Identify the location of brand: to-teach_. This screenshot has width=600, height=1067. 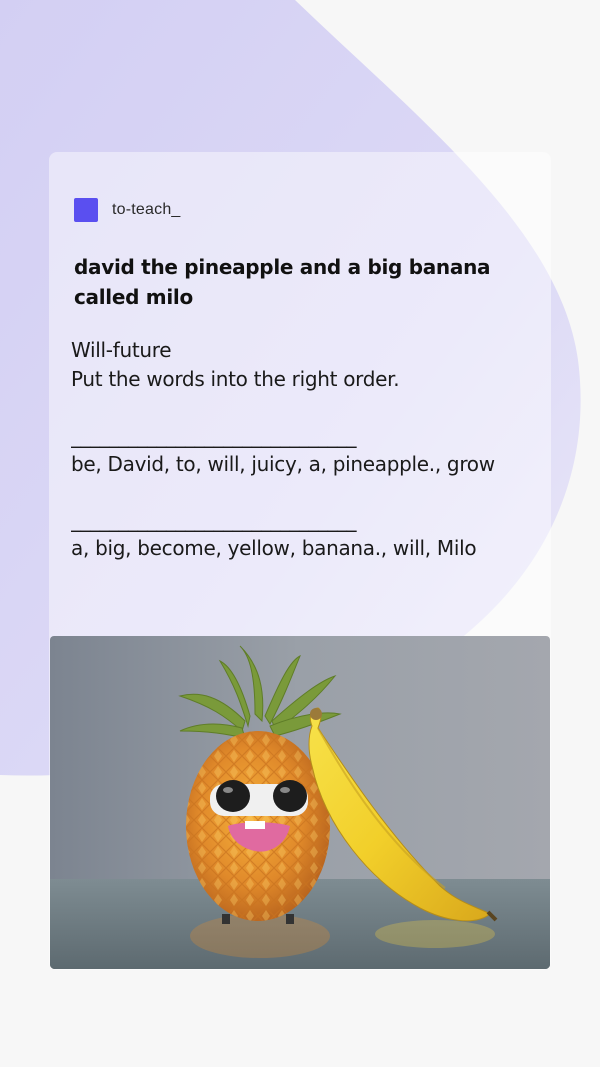
(127, 210).